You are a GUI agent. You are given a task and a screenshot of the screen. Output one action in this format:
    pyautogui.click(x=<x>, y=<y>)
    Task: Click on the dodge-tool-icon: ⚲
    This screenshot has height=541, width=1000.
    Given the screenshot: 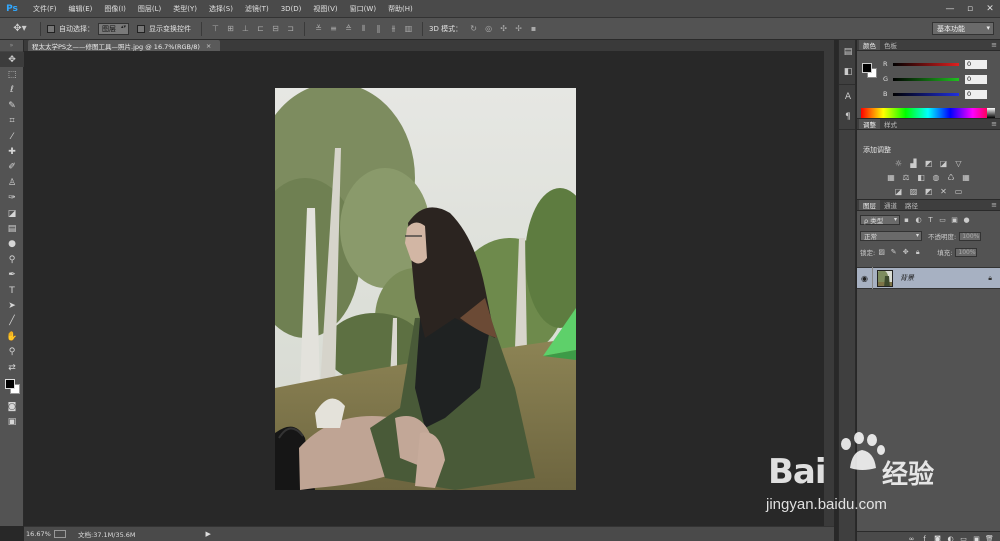 What is the action you would take?
    pyautogui.click(x=12, y=259)
    